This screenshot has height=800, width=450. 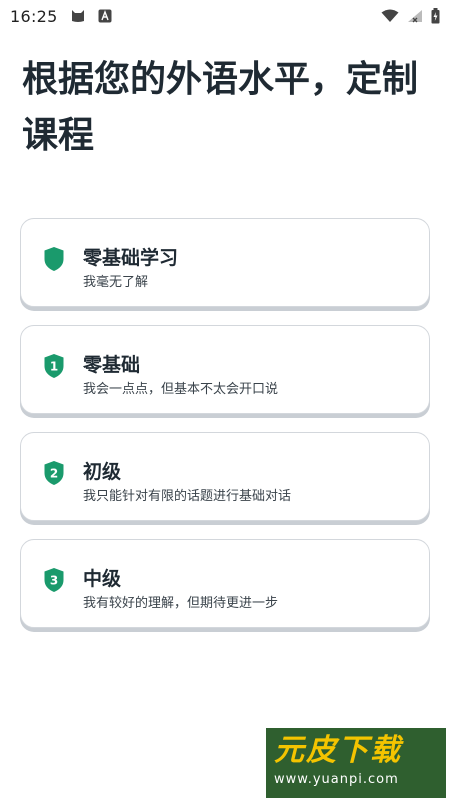 I want to click on level-option-elementary: 2 初级 我只能针对有限的话题进行基础对话, so click(x=225, y=476).